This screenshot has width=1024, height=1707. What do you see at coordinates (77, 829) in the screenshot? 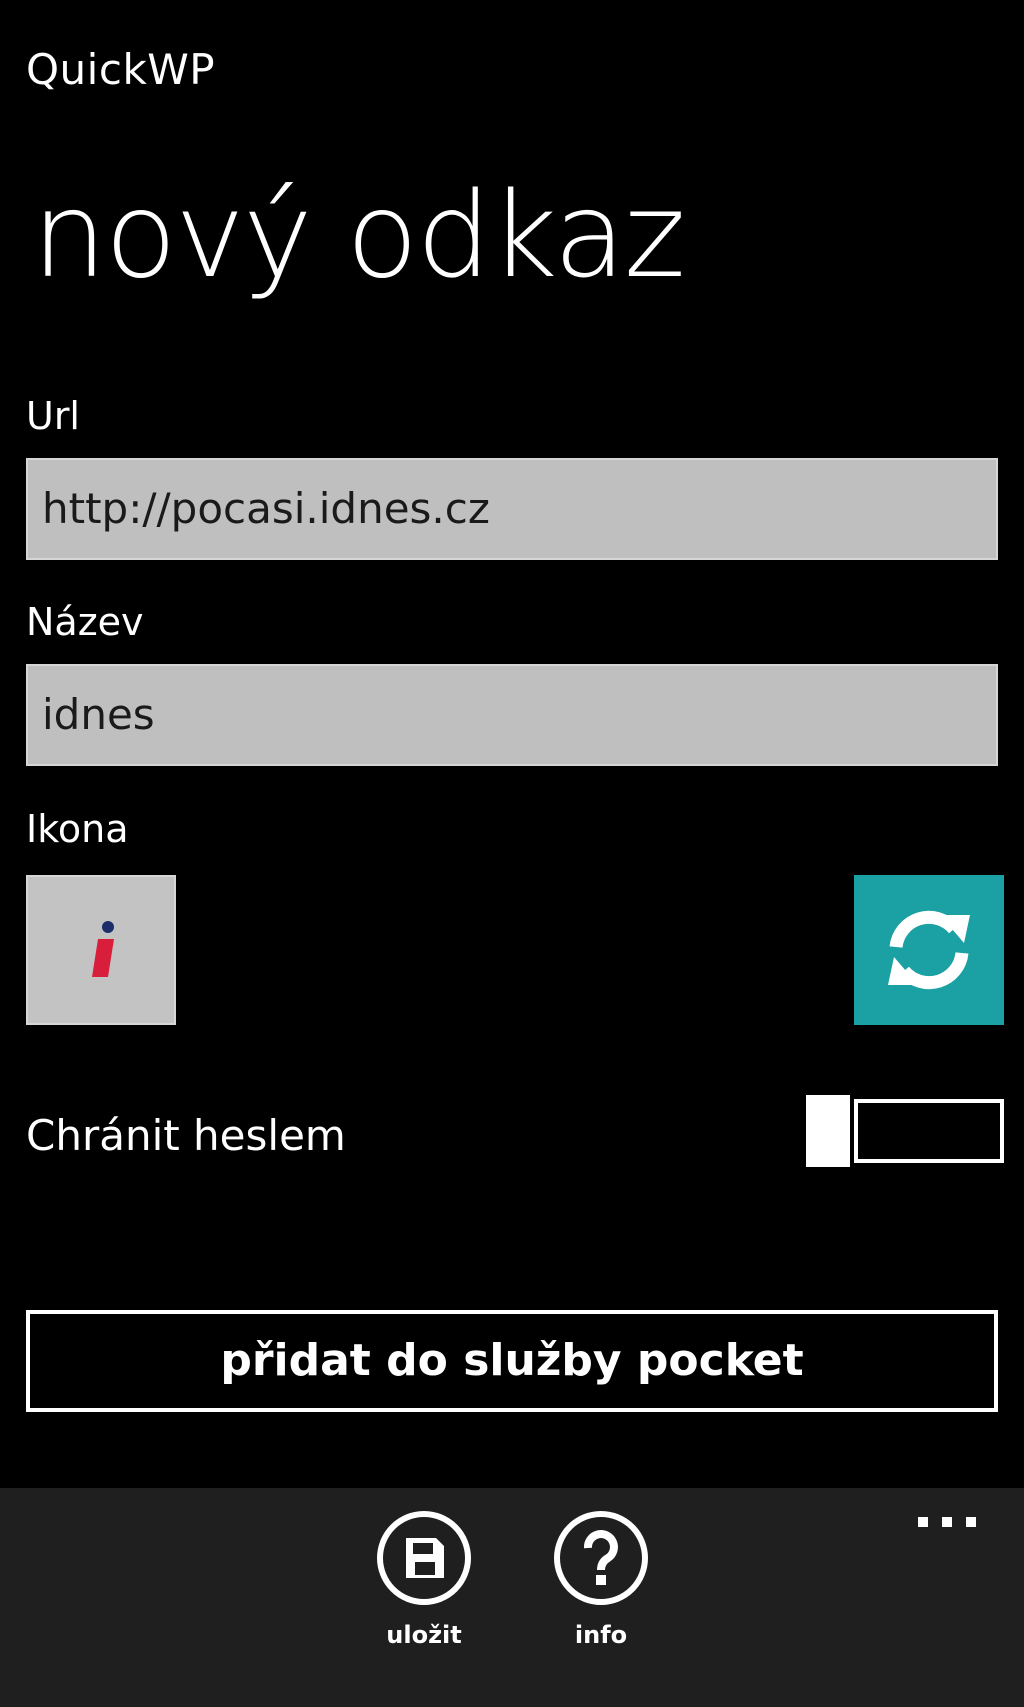
I see `icon-label: Ikona` at bounding box center [77, 829].